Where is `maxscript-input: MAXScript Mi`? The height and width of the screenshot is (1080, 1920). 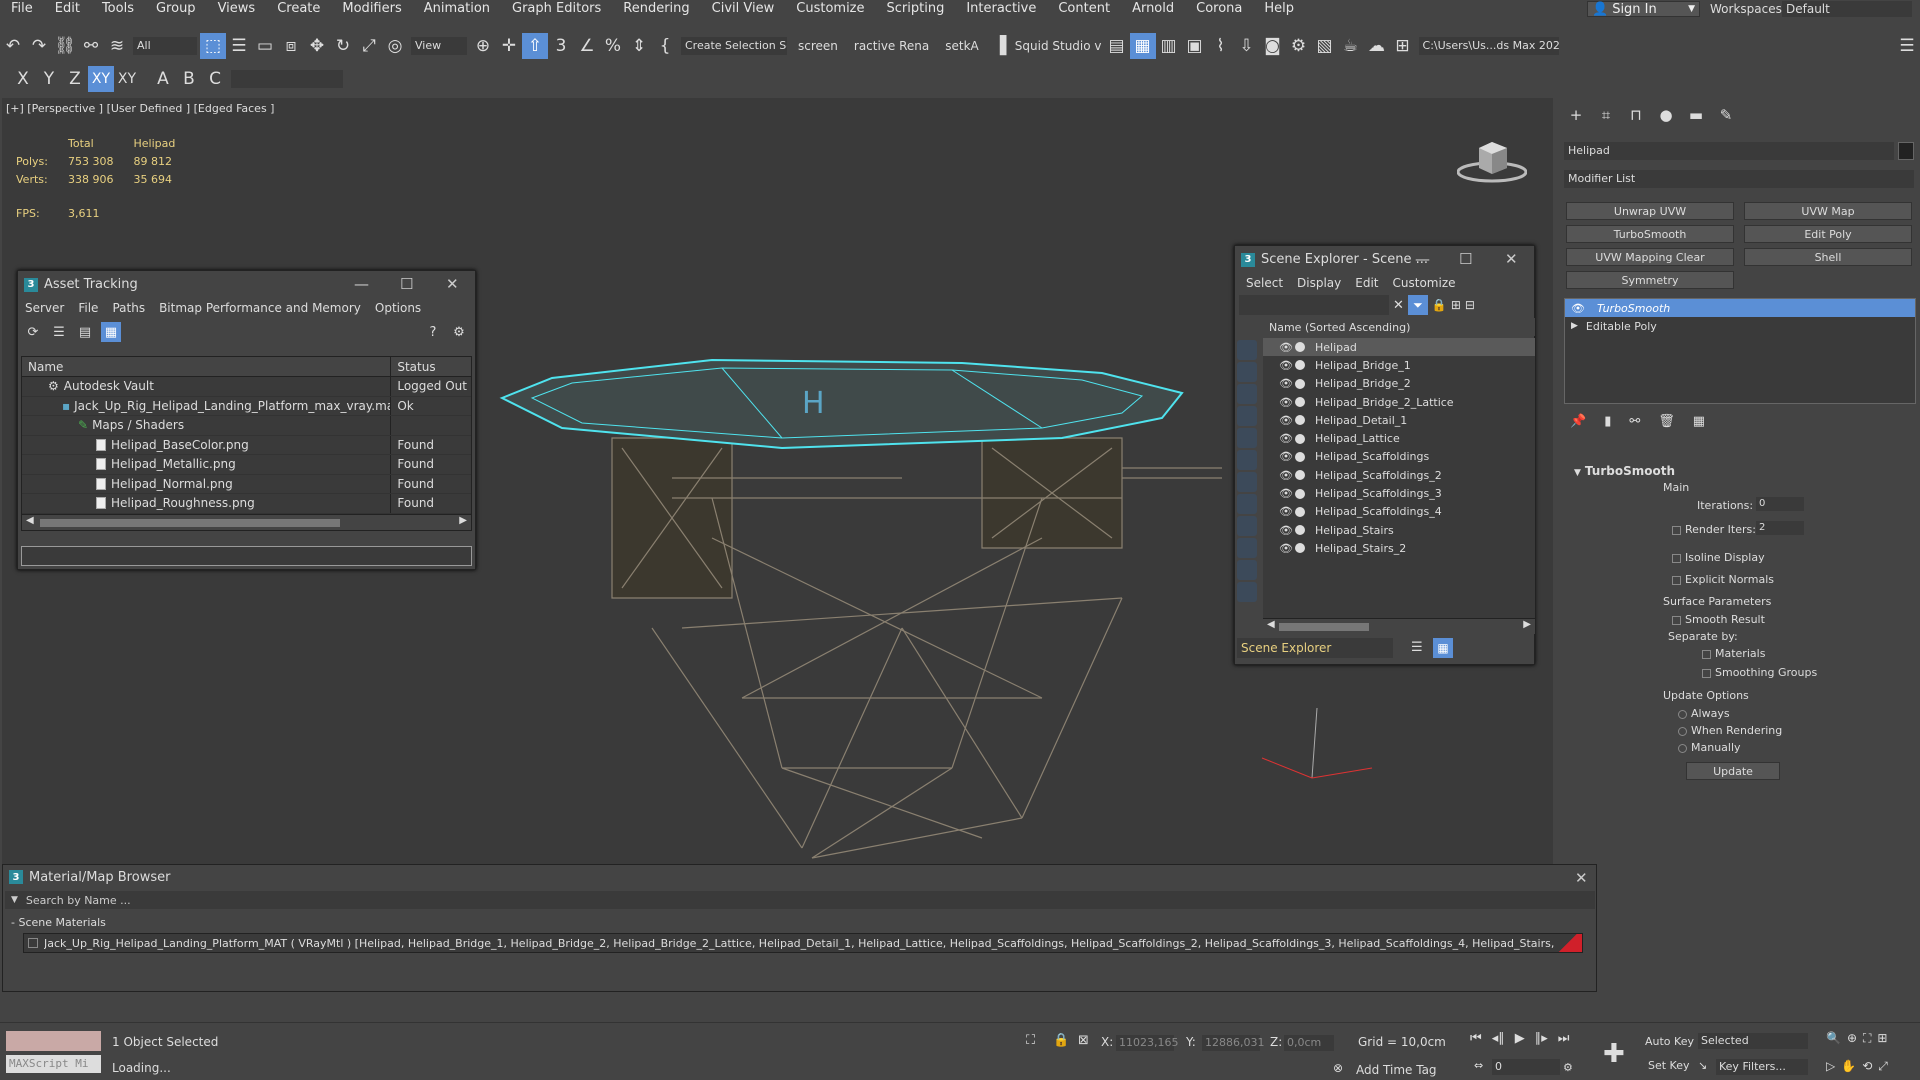
maxscript-input: MAXScript Mi is located at coordinates (53, 1064).